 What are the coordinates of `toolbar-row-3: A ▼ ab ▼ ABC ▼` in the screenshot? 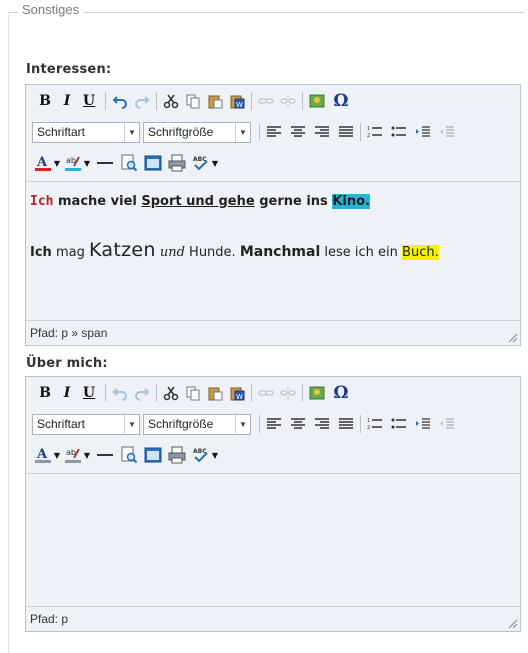 It's located at (127, 163).